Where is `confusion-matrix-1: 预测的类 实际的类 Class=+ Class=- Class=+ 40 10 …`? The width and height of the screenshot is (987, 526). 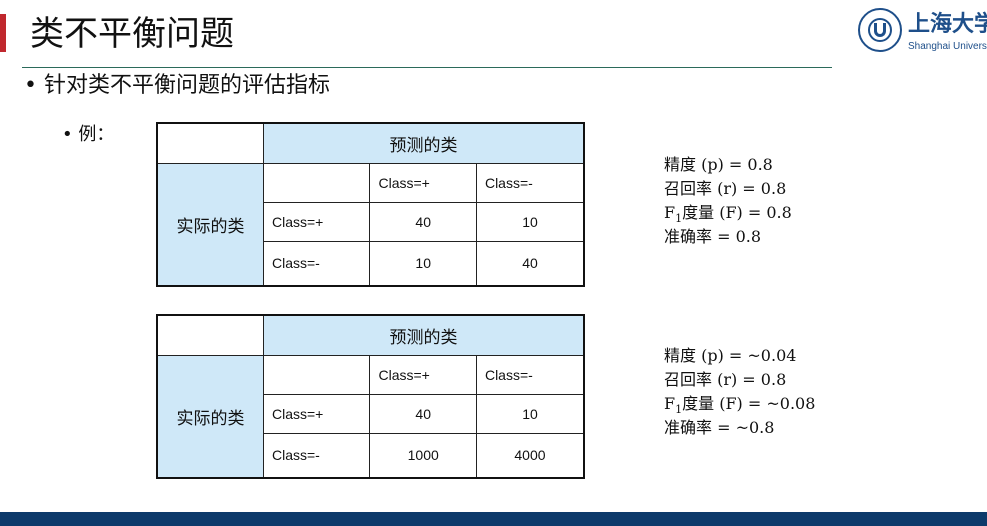
confusion-matrix-1: 预测的类 实际的类 Class=+ Class=- Class=+ 40 10 … is located at coordinates (370, 204).